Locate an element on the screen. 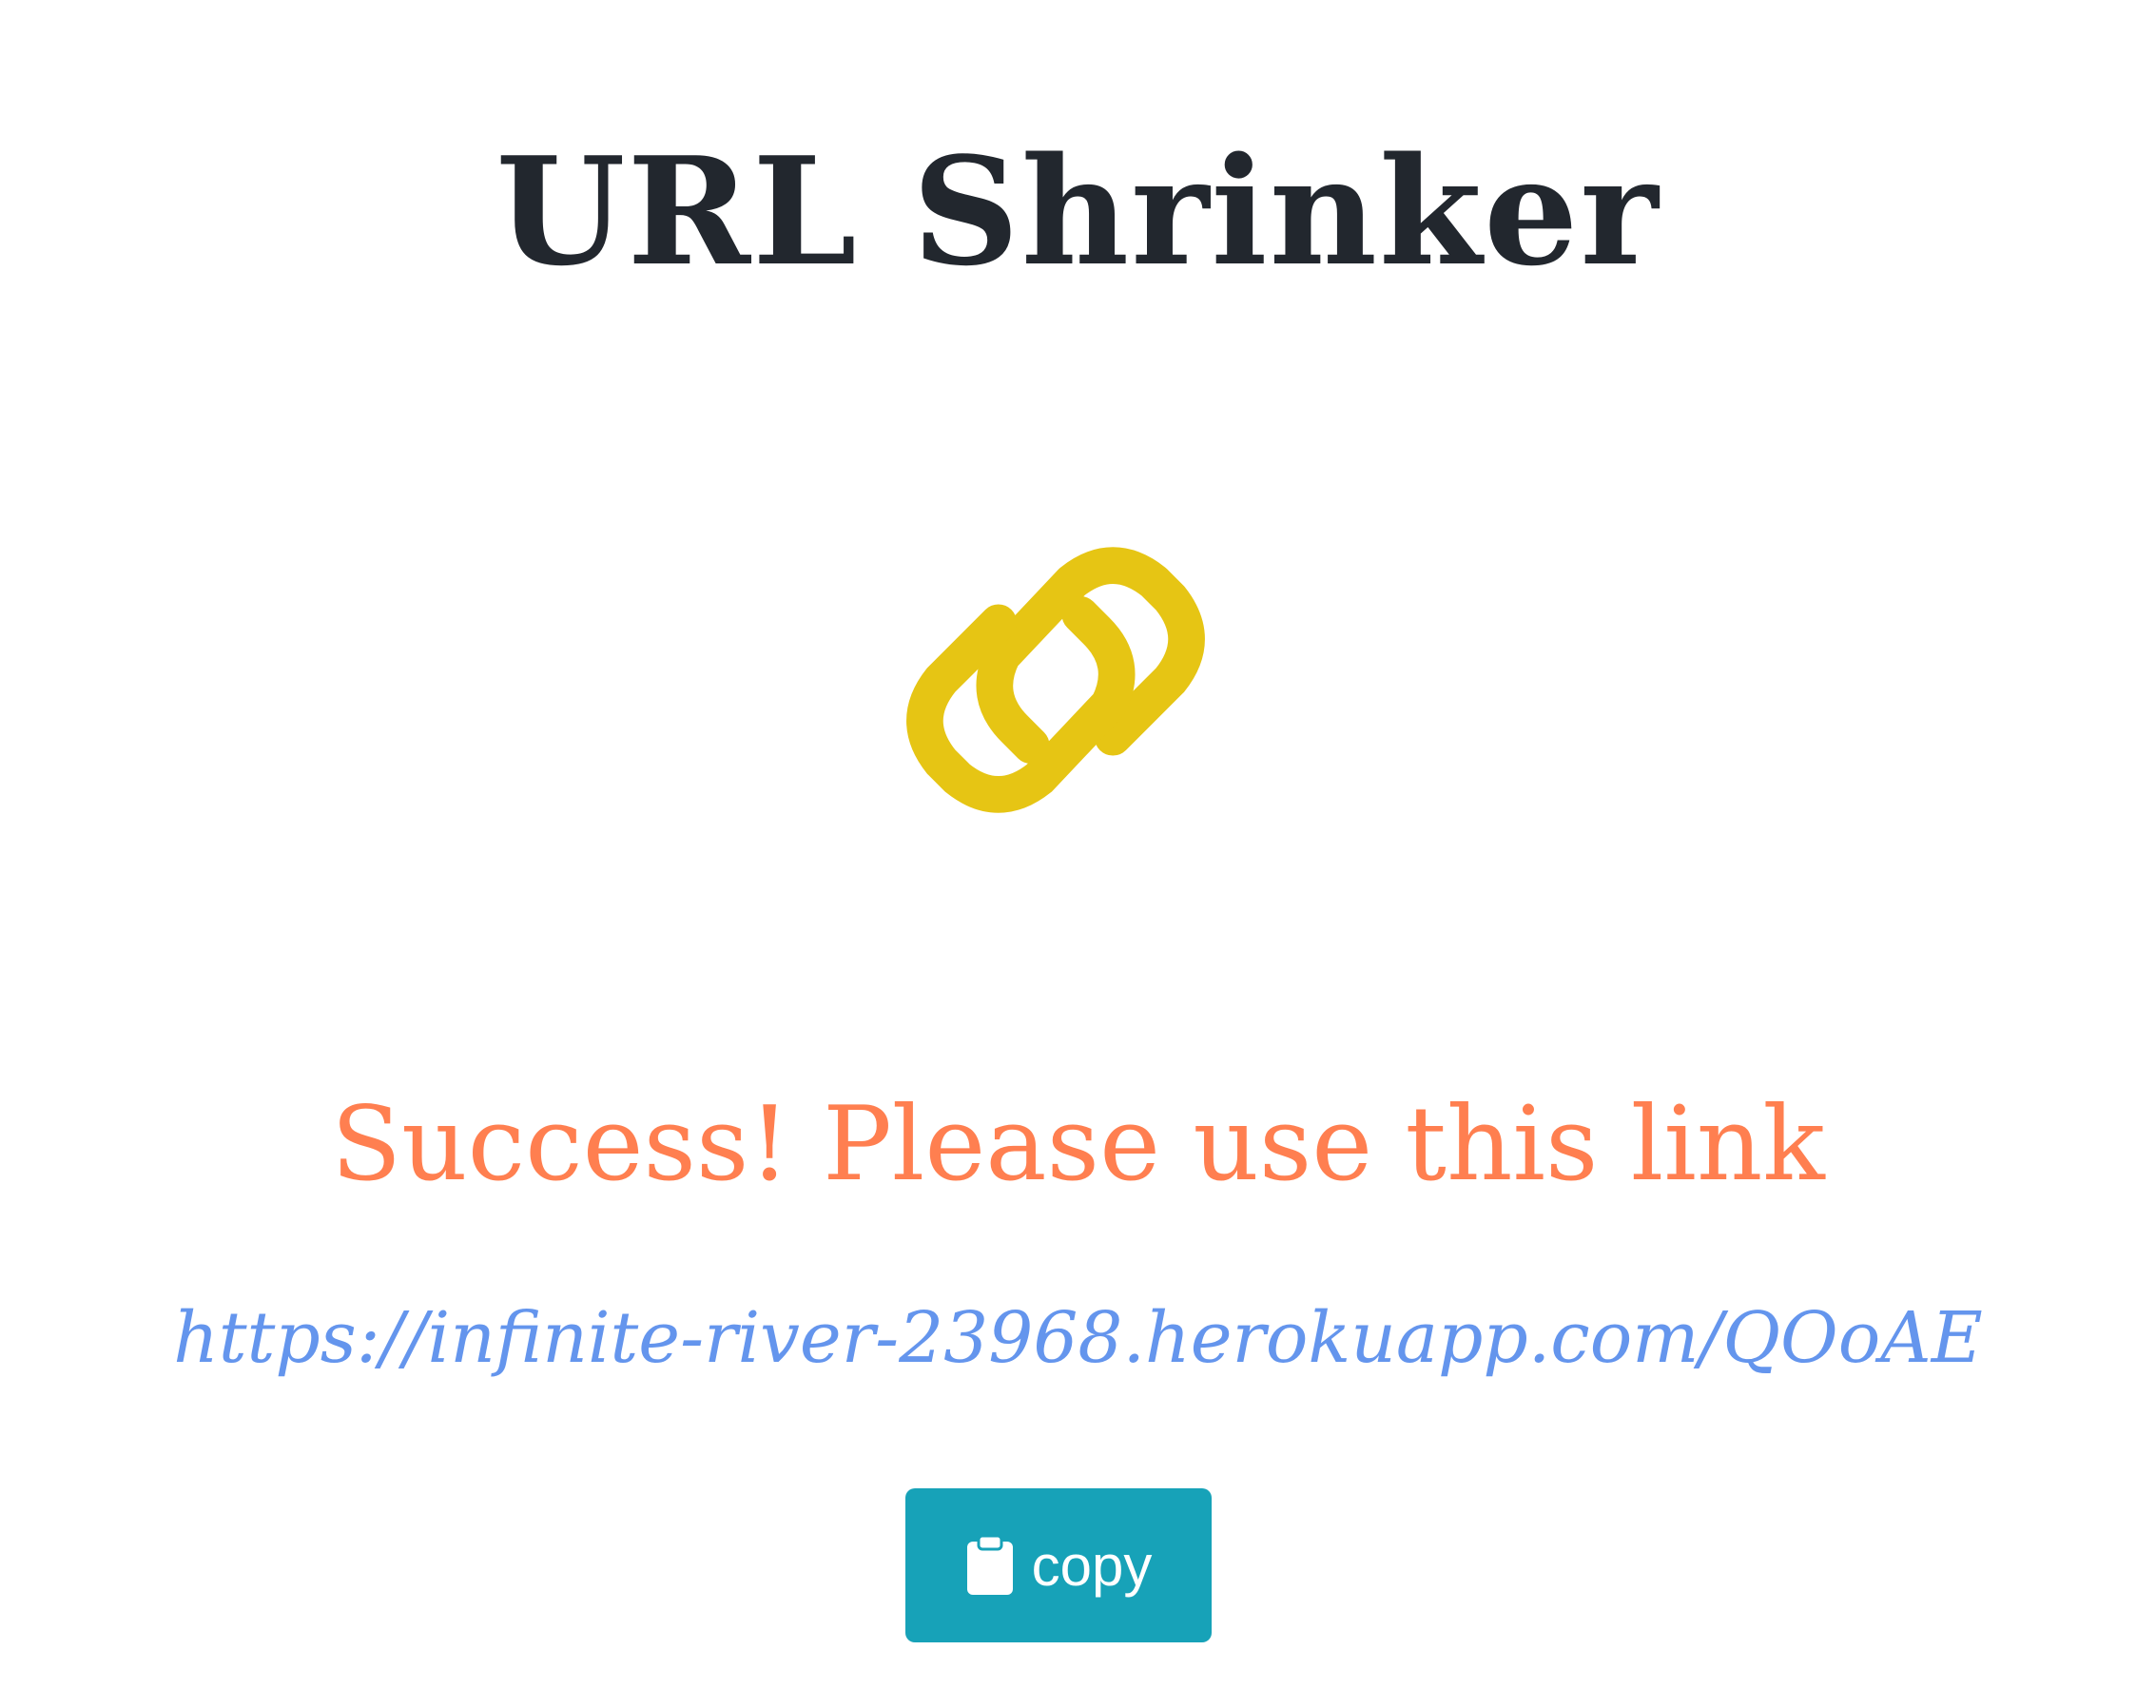  copy-button: copy is located at coordinates (1058, 1565).